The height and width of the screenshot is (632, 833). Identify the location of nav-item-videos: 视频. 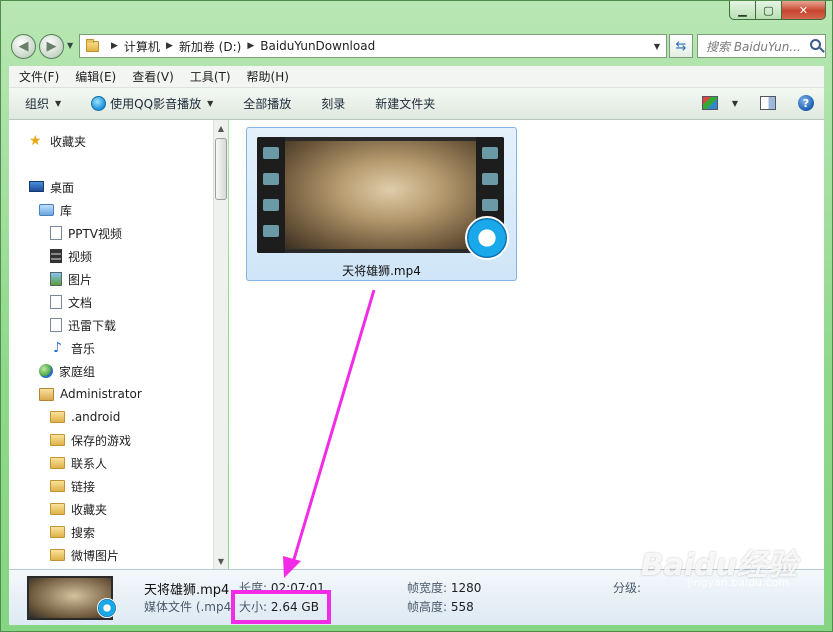
(71, 256).